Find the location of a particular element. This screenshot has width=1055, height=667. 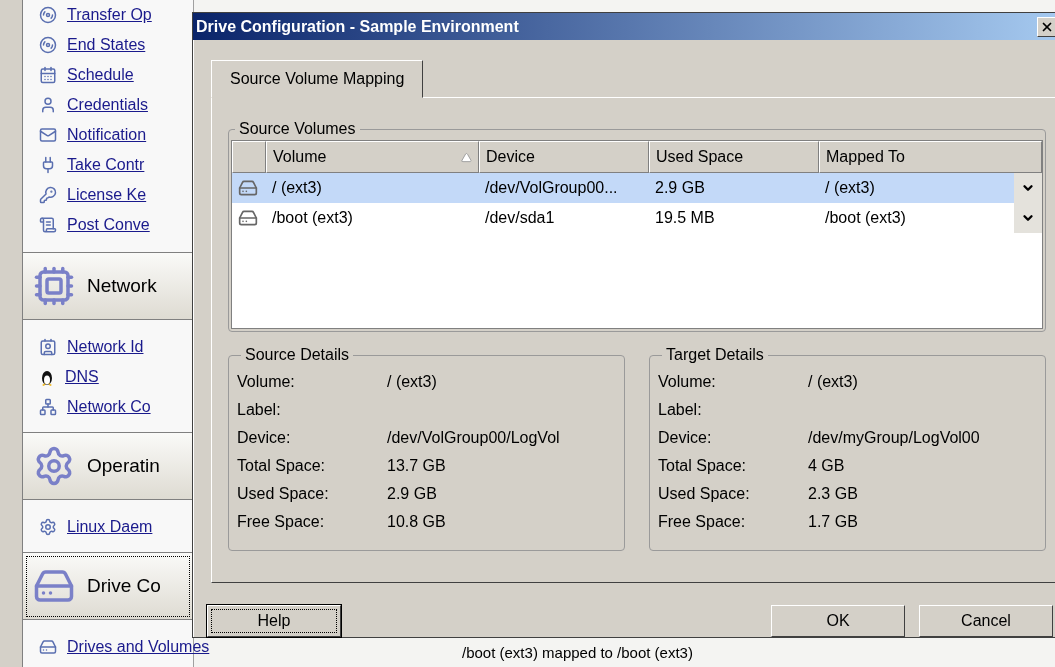

sidebar-link: License Ke is located at coordinates (107, 195).